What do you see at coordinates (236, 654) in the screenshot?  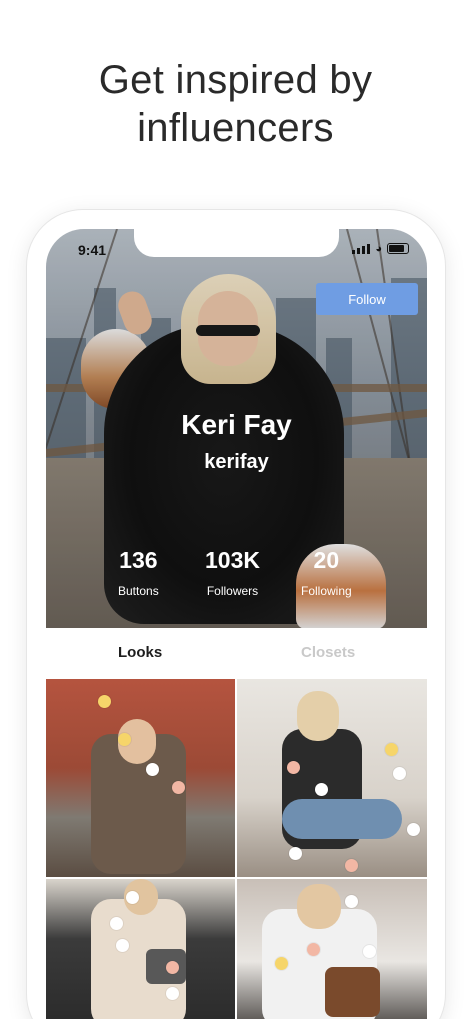 I see `tab-bar: Looks Closets` at bounding box center [236, 654].